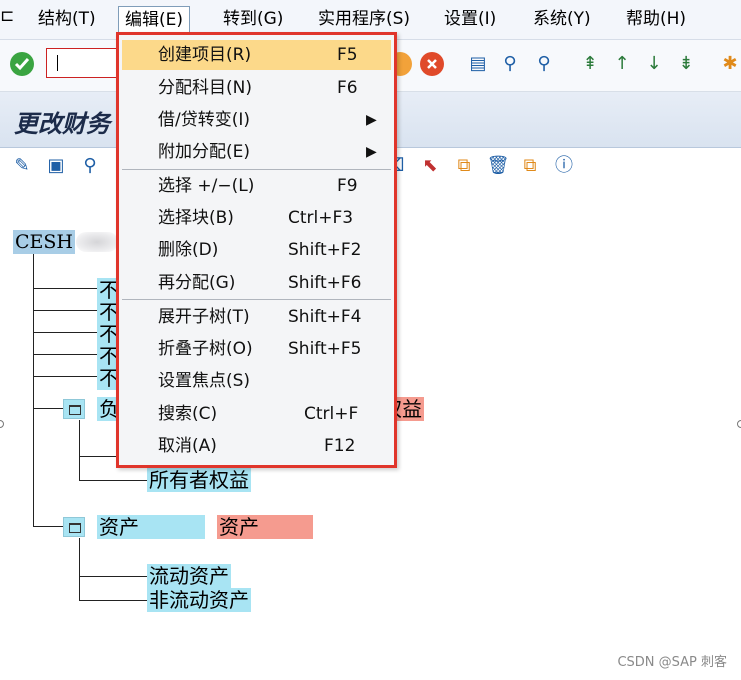 The height and width of the screenshot is (680, 741). I want to click on menu-item-delete: 删除(D) Shift+F2, so click(256, 250).